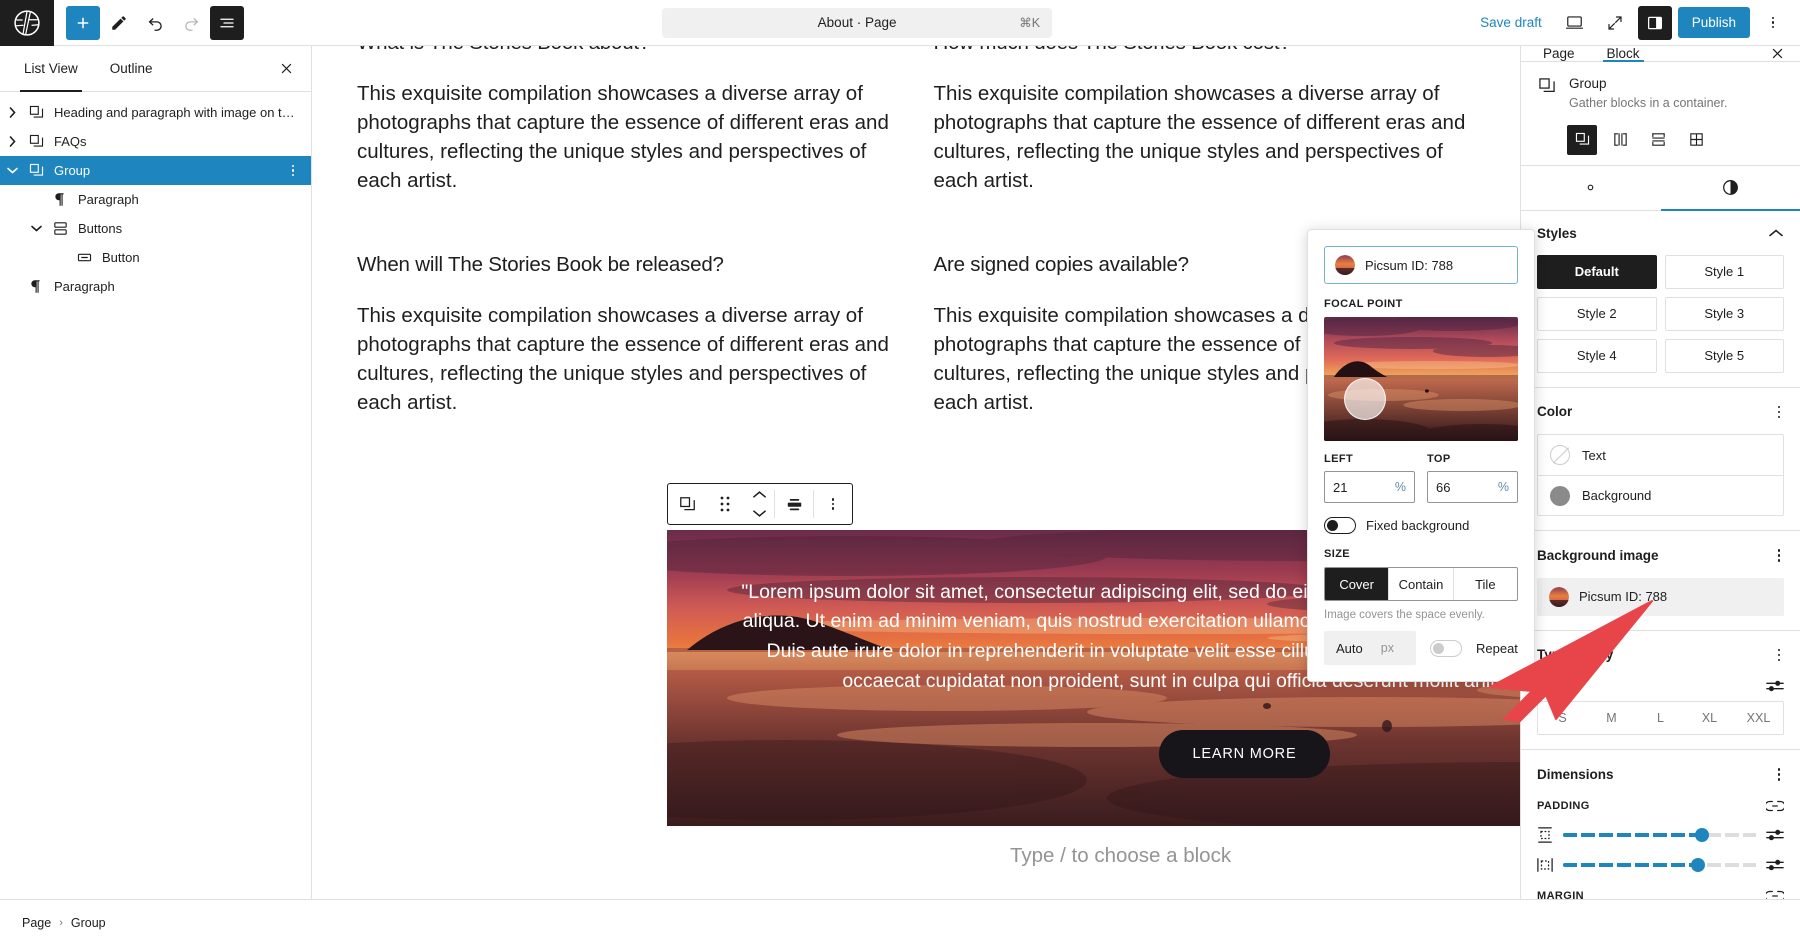  I want to click on typography-size-sliders-icon, so click(1775, 686).